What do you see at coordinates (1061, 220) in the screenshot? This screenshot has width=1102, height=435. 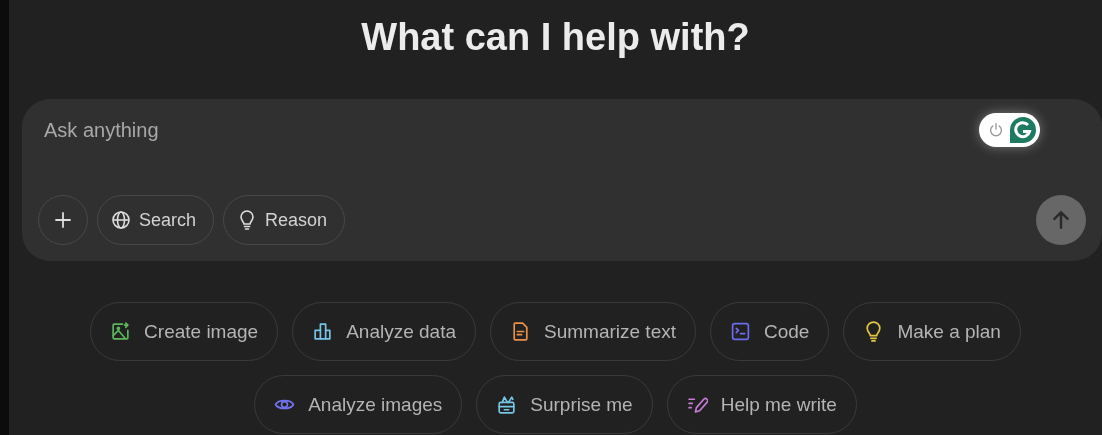 I see `arrow-up-icon` at bounding box center [1061, 220].